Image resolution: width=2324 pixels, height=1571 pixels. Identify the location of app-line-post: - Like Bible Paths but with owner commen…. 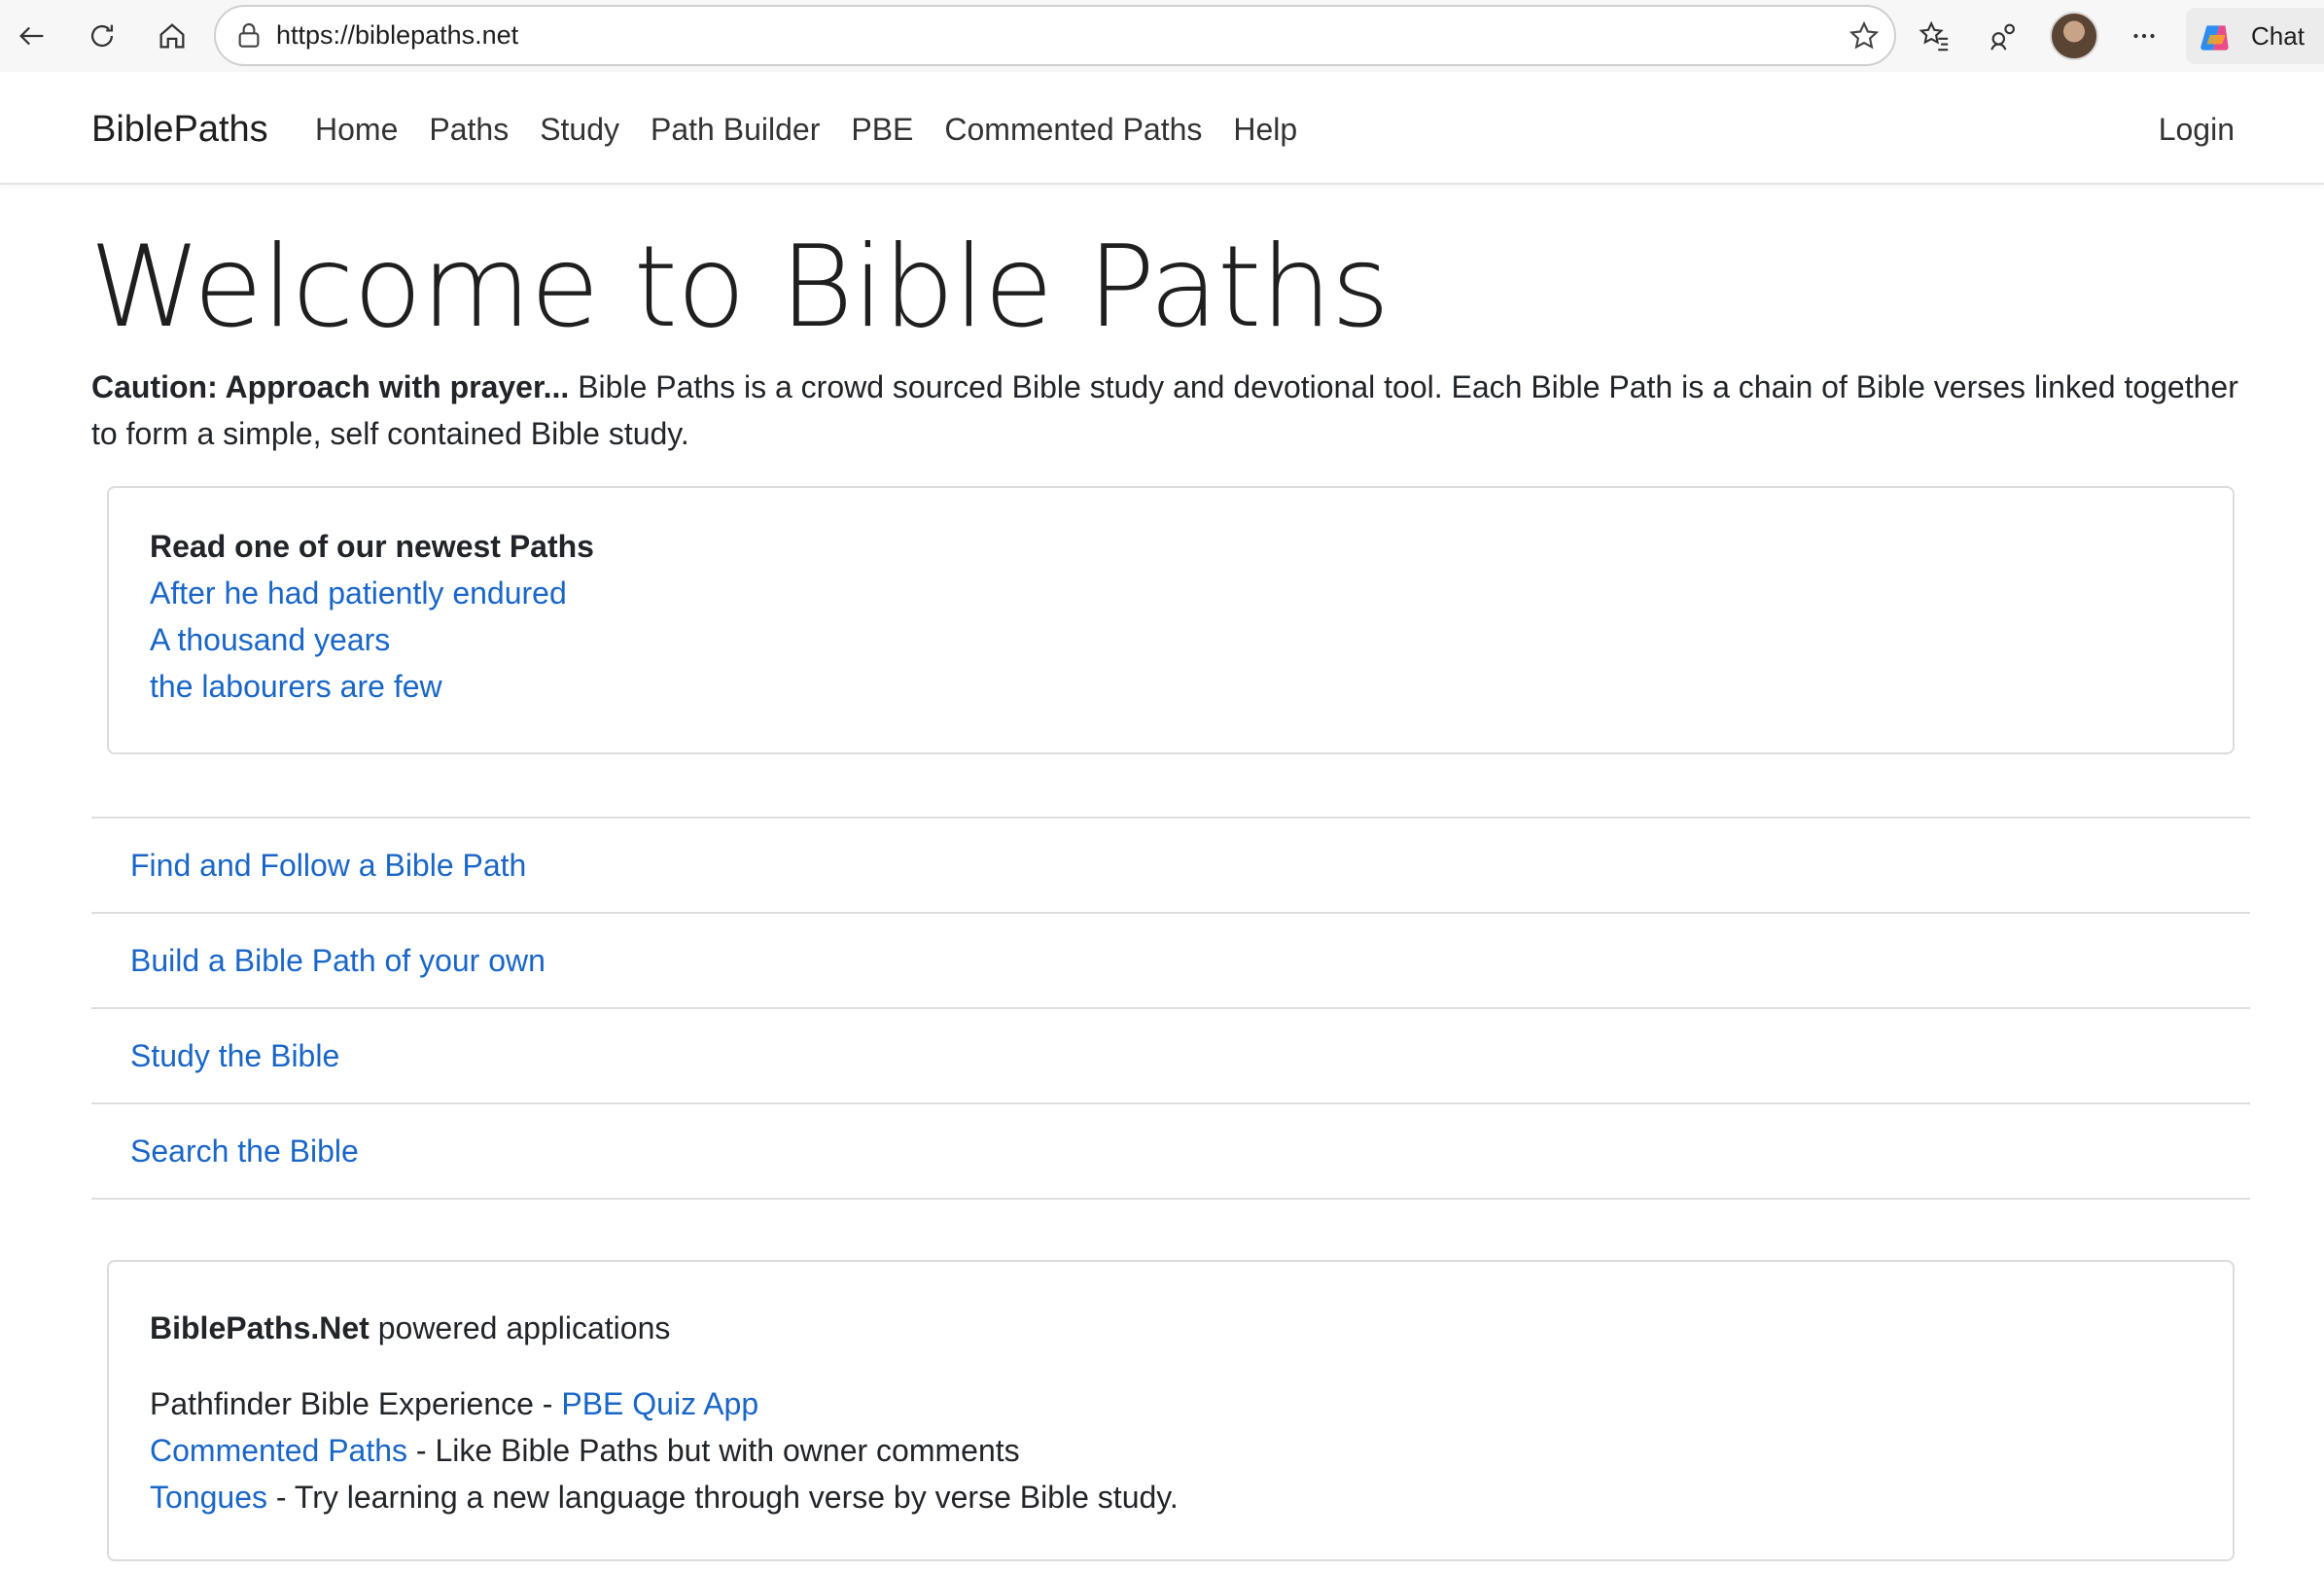
(714, 1450).